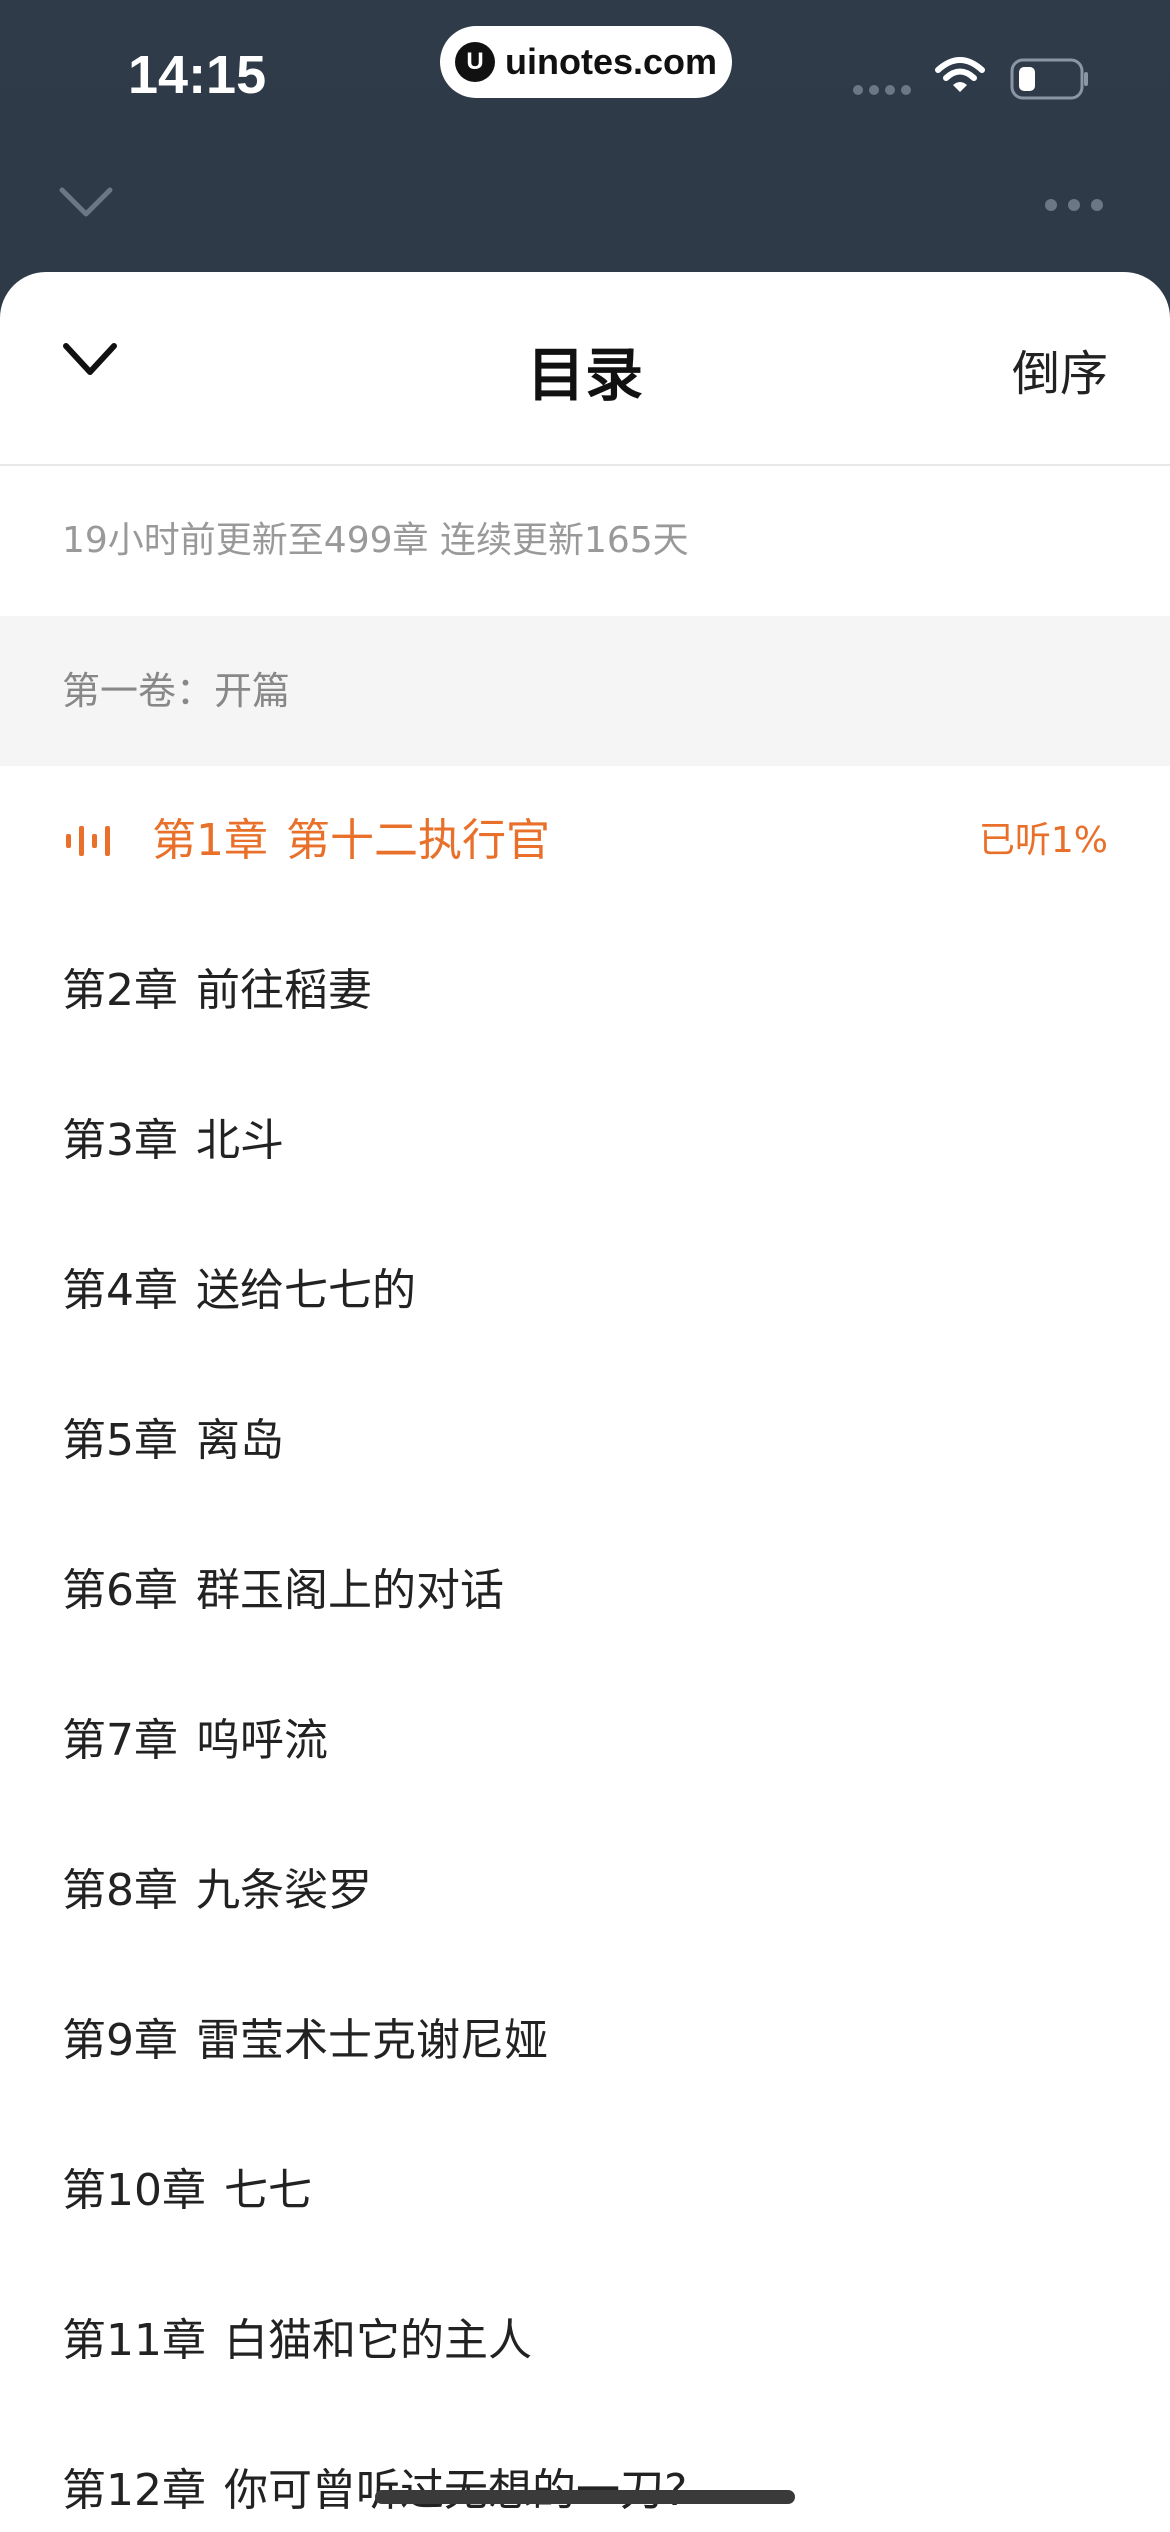 This screenshot has width=1170, height=2532. Describe the element at coordinates (585, 841) in the screenshot. I see `chapter-item-current: 第1章 第十二执行官 已听1%` at that location.